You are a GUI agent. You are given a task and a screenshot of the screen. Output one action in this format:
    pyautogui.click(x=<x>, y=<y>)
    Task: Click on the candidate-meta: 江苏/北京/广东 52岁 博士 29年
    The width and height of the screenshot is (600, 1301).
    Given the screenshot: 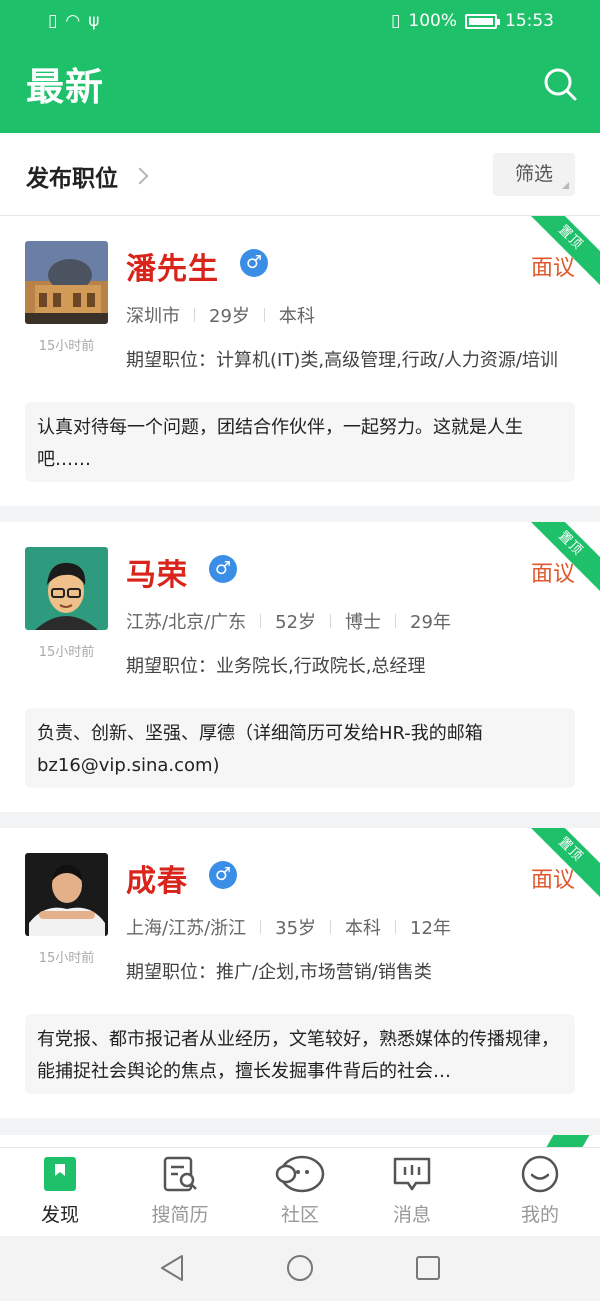 What is the action you would take?
    pyautogui.click(x=288, y=621)
    